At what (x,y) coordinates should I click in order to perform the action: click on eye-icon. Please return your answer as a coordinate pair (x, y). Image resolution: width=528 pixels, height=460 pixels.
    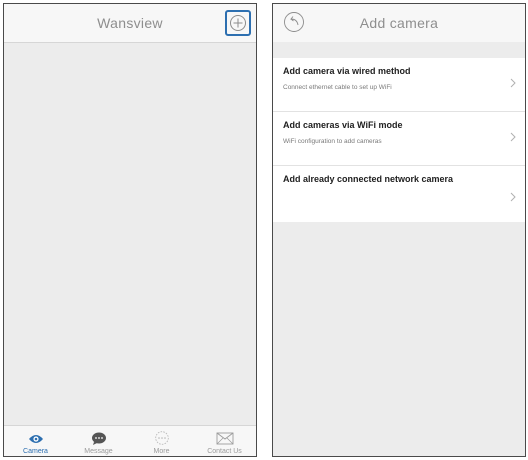
    Looking at the image, I should click on (35, 439).